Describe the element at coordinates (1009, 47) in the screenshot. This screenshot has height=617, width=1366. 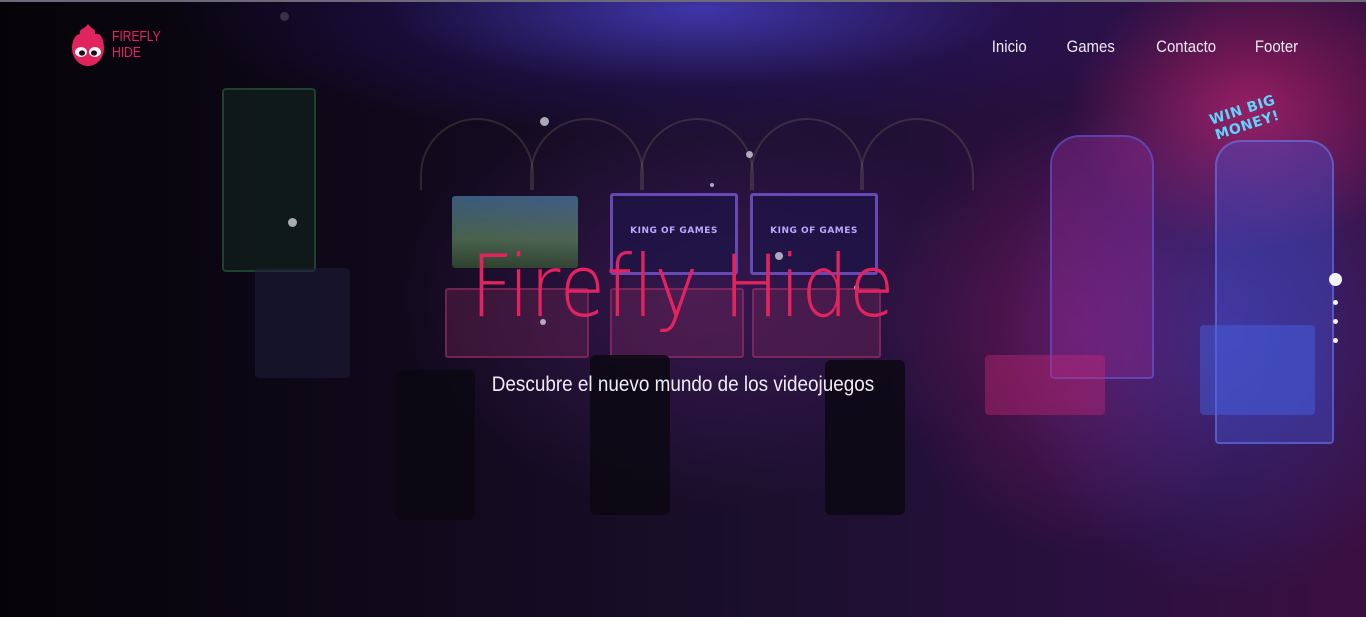
I see `nav-item-inicio: Inicio` at that location.